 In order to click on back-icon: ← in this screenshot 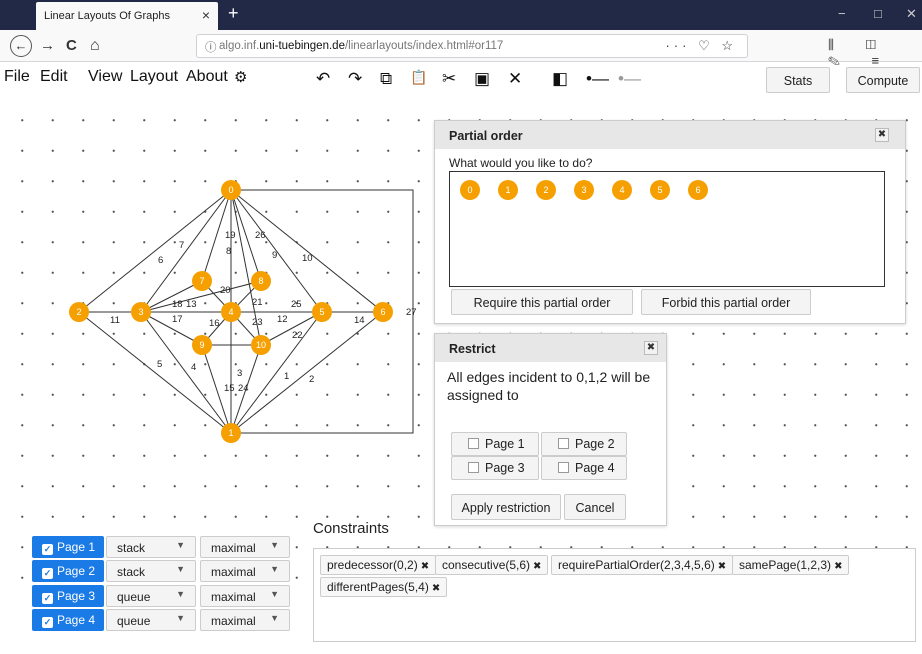, I will do `click(21, 46)`.